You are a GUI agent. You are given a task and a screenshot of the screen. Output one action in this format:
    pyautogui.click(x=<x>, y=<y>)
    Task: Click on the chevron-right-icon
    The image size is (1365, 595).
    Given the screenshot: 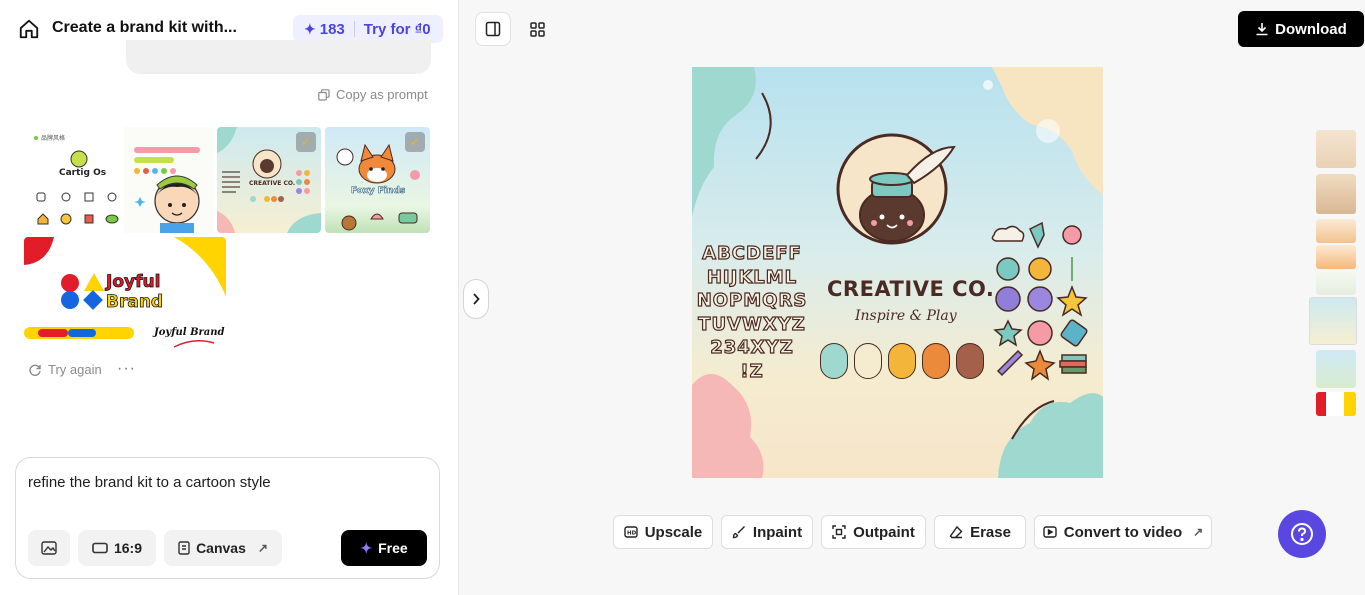 What is the action you would take?
    pyautogui.click(x=476, y=299)
    